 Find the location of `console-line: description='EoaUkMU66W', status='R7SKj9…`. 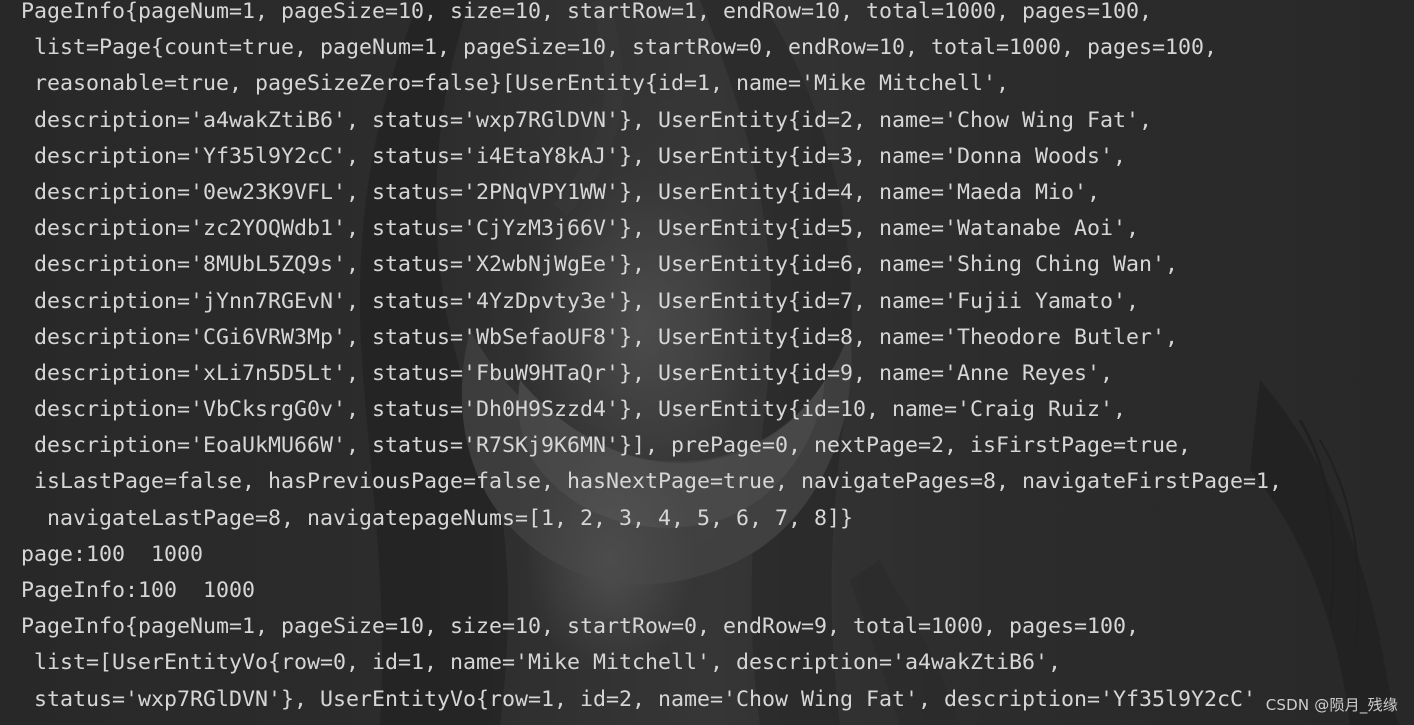

console-line: description='EoaUkMU66W', status='R7SKj9… is located at coordinates (606, 446).